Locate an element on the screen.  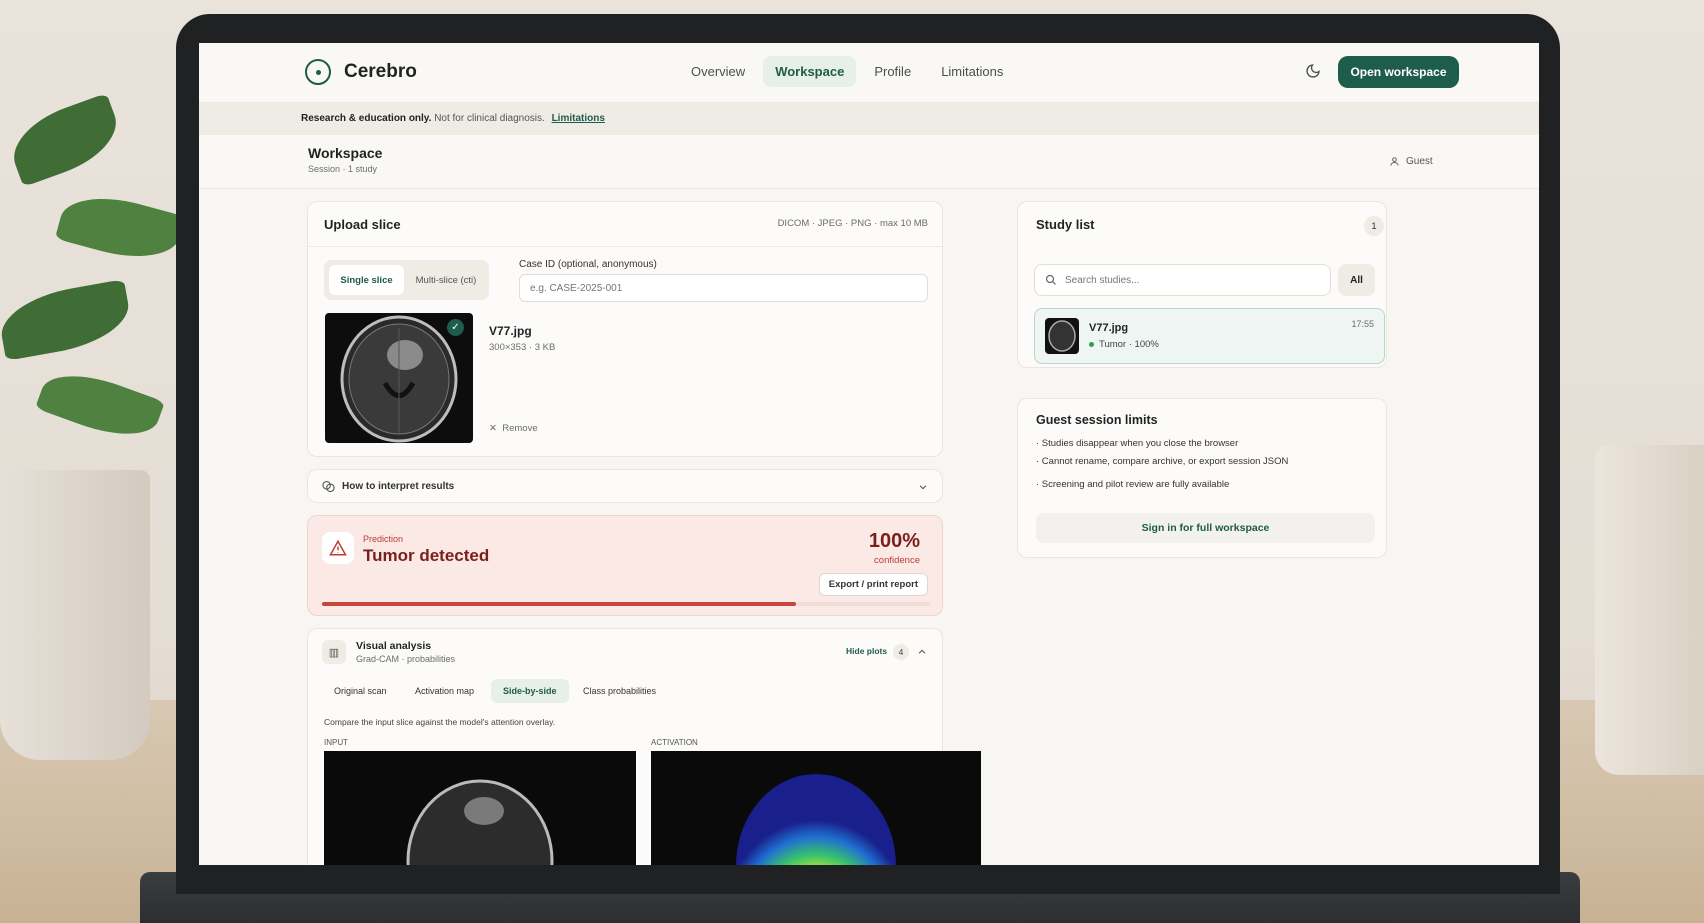
tab-side-by-side: Side-by-side is located at coordinates (530, 691).